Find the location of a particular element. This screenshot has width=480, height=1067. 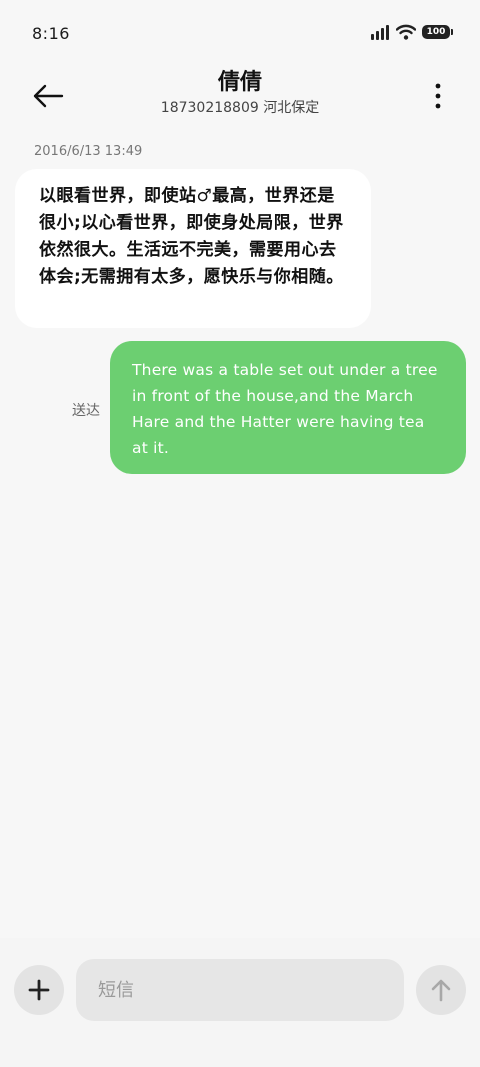

conversation-header: 倩倩 18730218809 河北保定 is located at coordinates (240, 96).